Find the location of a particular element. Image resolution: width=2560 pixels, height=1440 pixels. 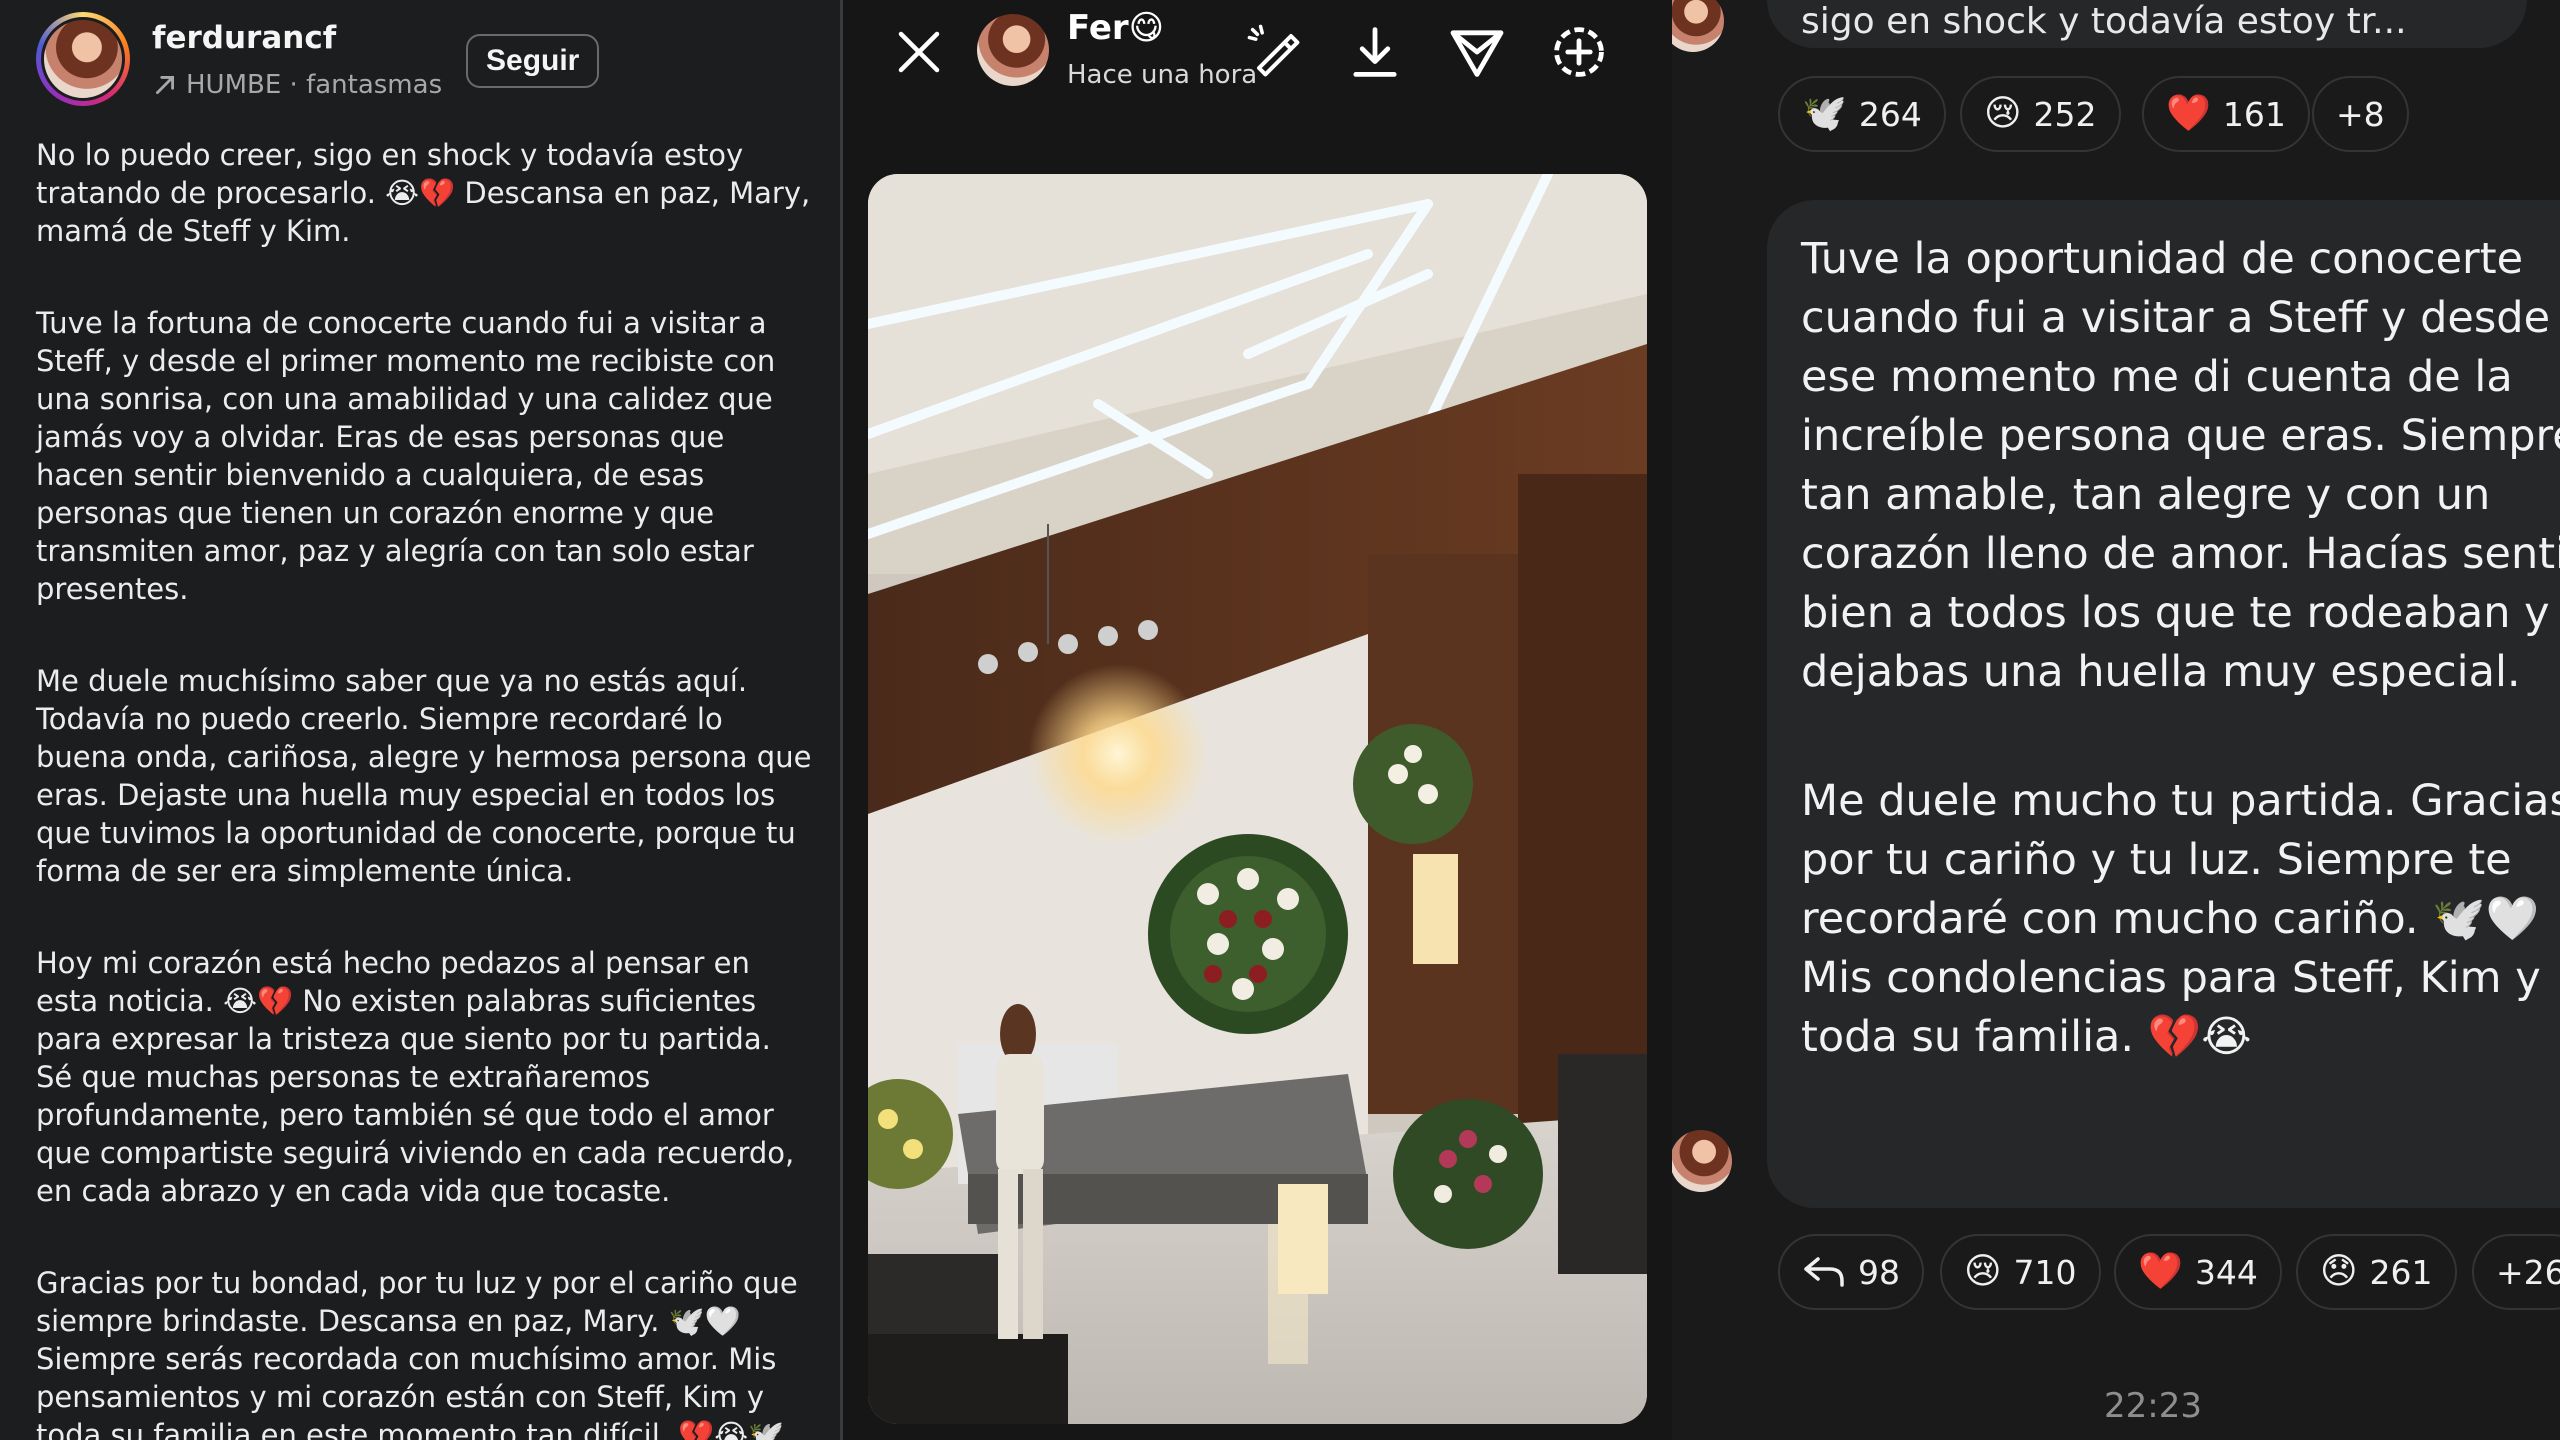

reaction-chip: 😢 710 is located at coordinates (2020, 1272).